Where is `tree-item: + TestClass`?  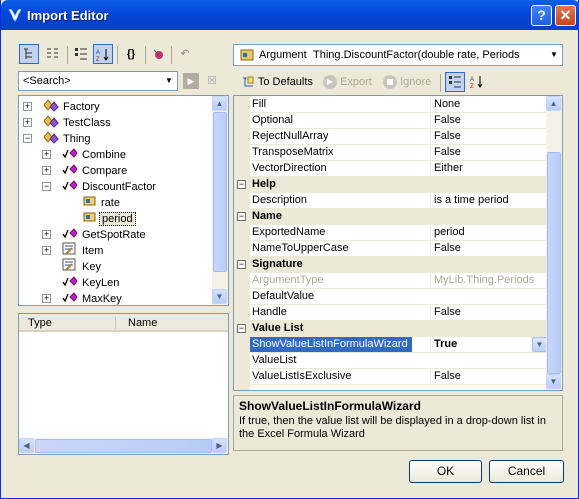
tree-item: + TestClass is located at coordinates (68, 122).